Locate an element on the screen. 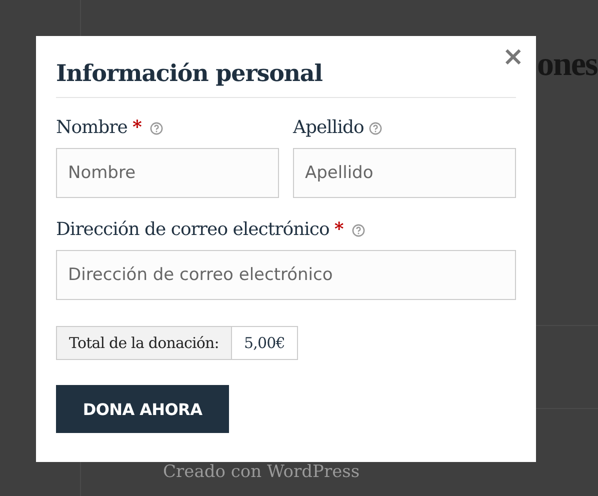 This screenshot has height=496, width=598. field-label: Nombre is located at coordinates (92, 127).